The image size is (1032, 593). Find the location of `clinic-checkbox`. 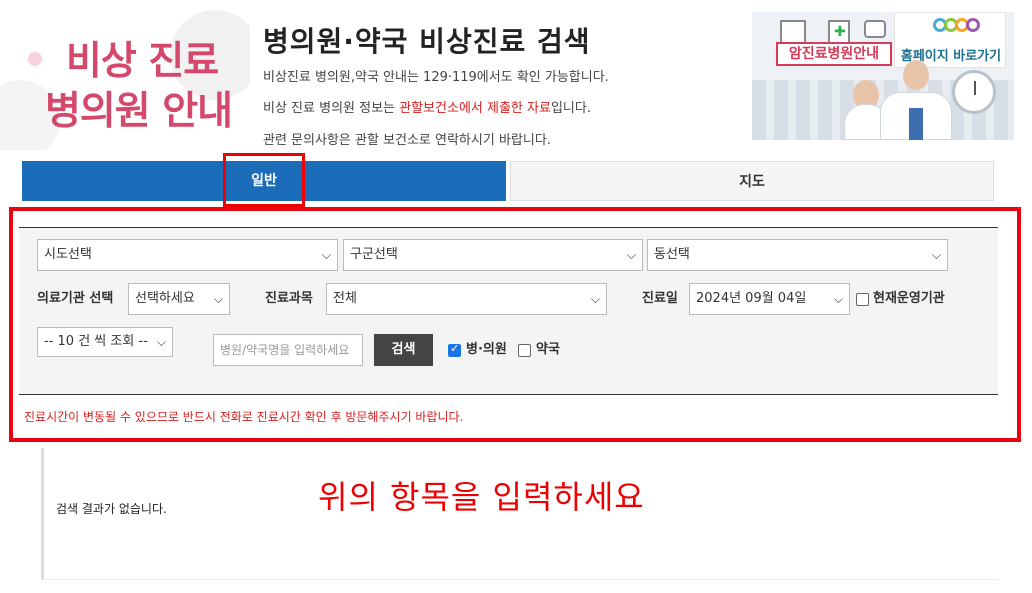

clinic-checkbox is located at coordinates (454, 349).